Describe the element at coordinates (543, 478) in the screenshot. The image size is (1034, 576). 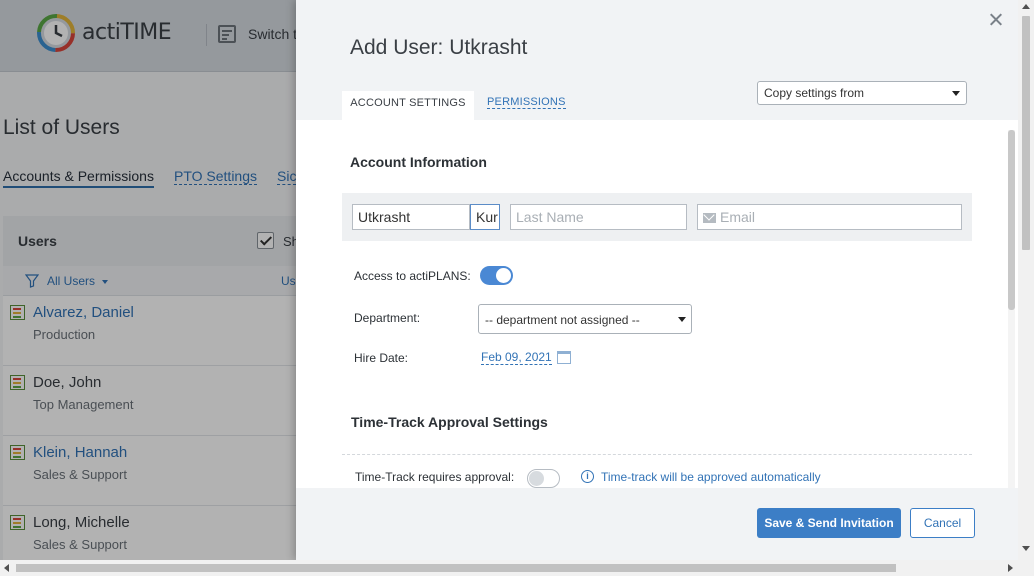
I see `approval-toggle` at that location.